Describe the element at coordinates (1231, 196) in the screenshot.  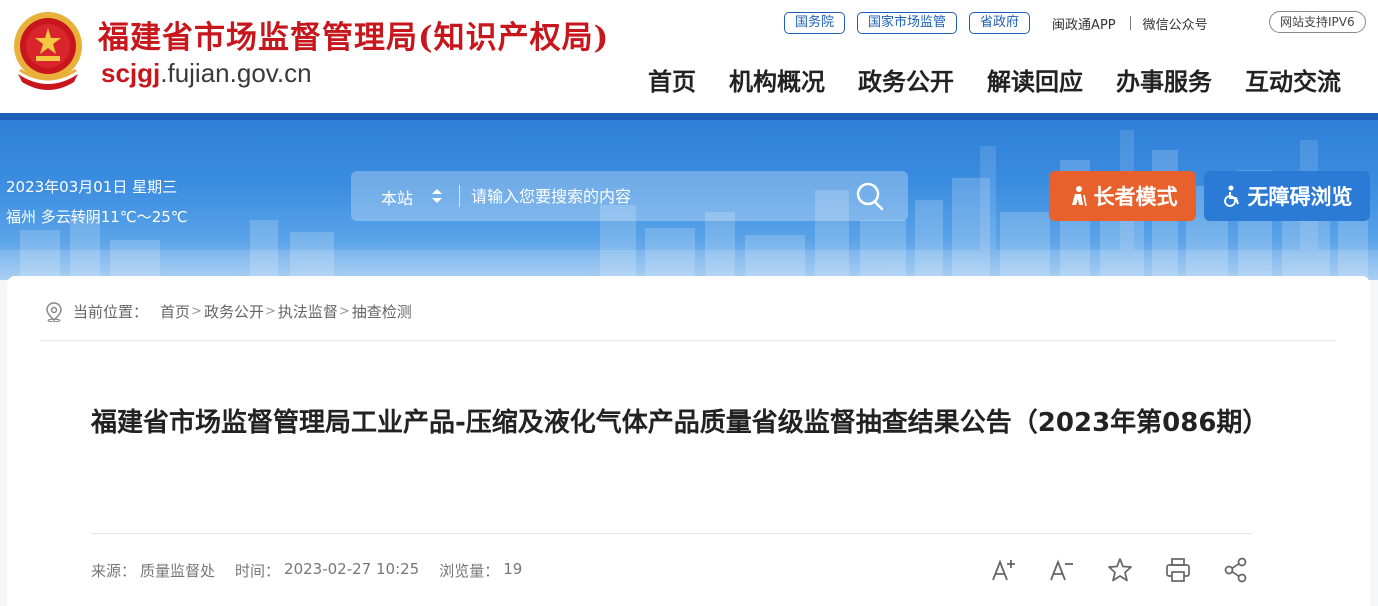
I see `wheelchair-icon` at that location.